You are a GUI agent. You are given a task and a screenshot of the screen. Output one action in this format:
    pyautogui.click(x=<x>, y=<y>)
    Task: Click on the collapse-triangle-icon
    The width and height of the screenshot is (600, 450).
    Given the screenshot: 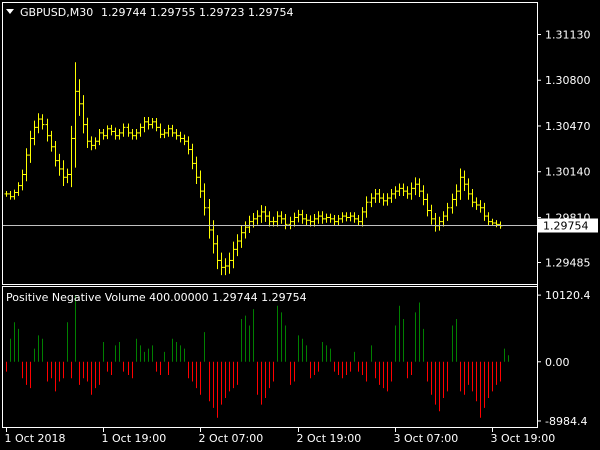 What is the action you would take?
    pyautogui.click(x=10, y=11)
    